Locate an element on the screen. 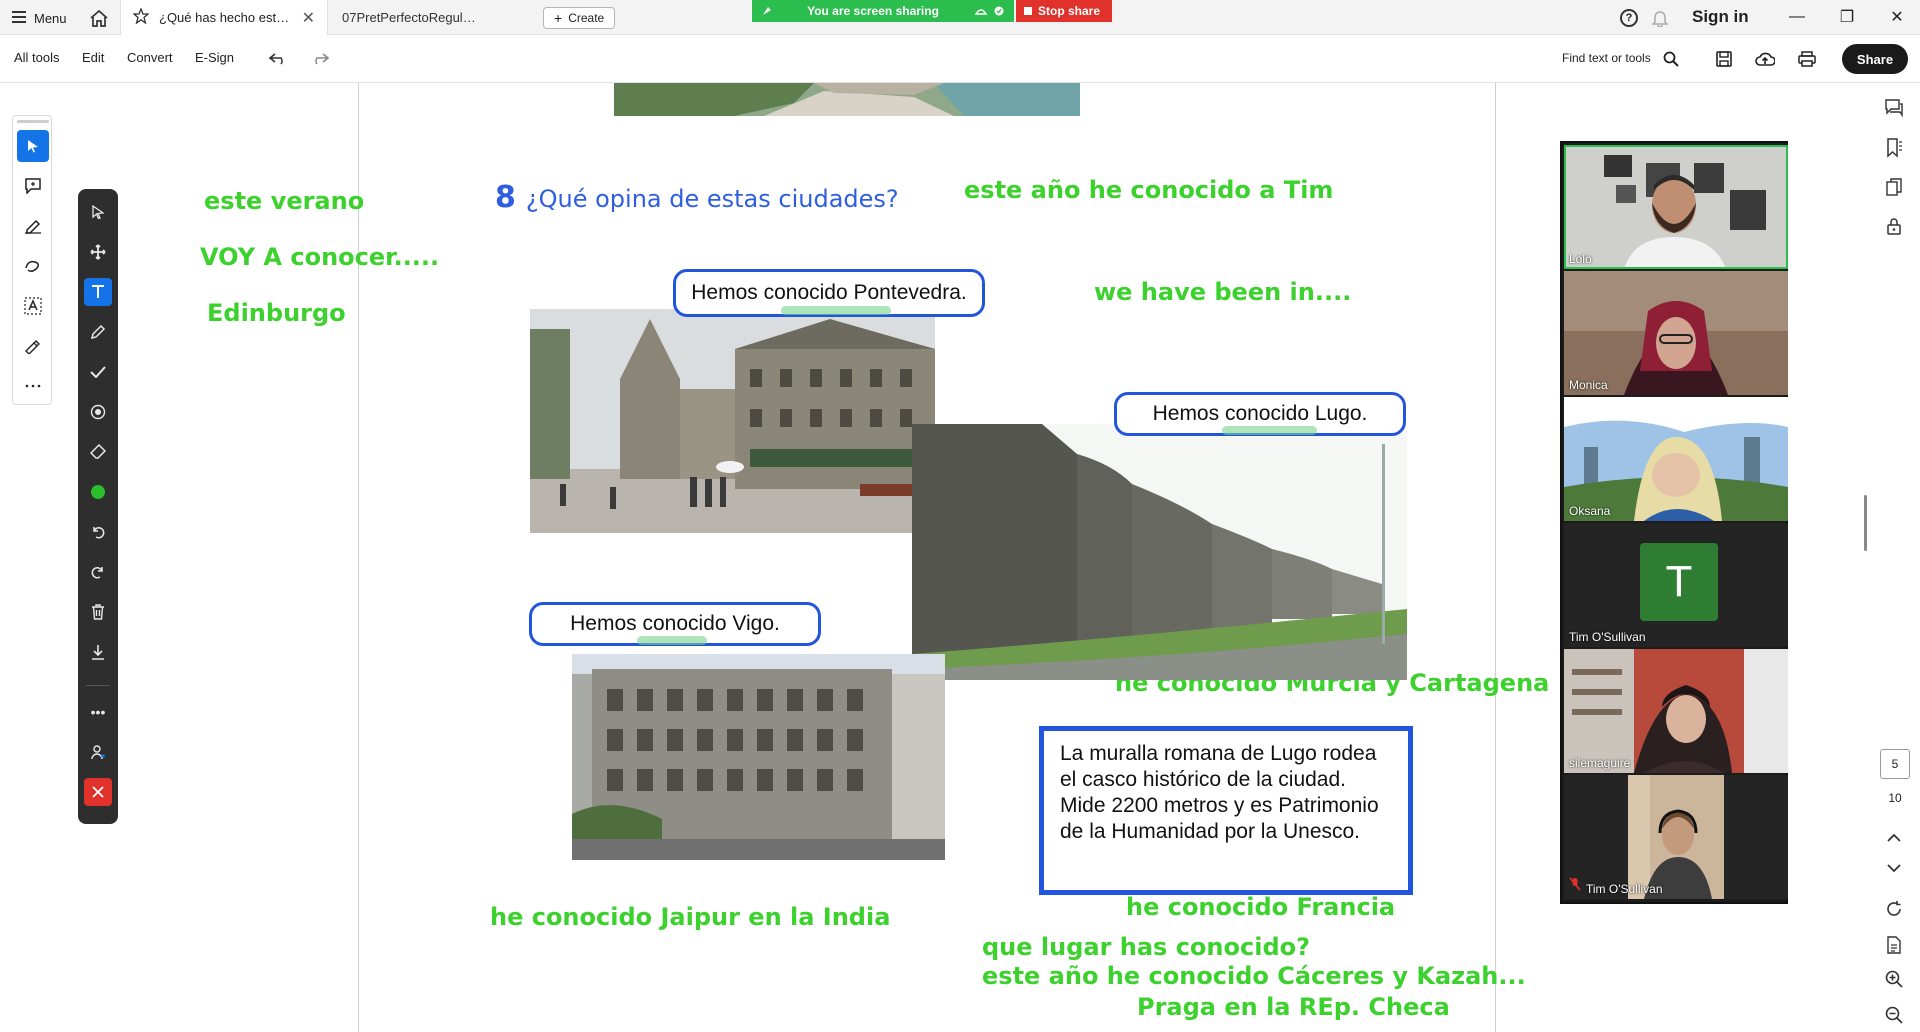 The image size is (1920, 1032). stop-share-button: Stop share is located at coordinates (1064, 11).